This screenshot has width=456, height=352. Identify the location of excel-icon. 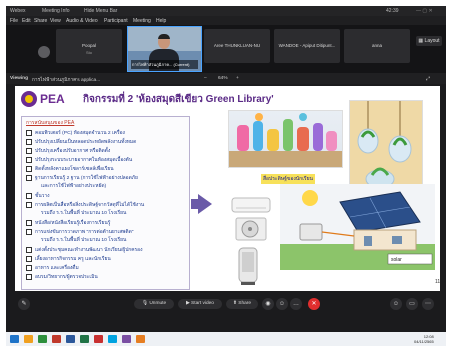
(84, 339).